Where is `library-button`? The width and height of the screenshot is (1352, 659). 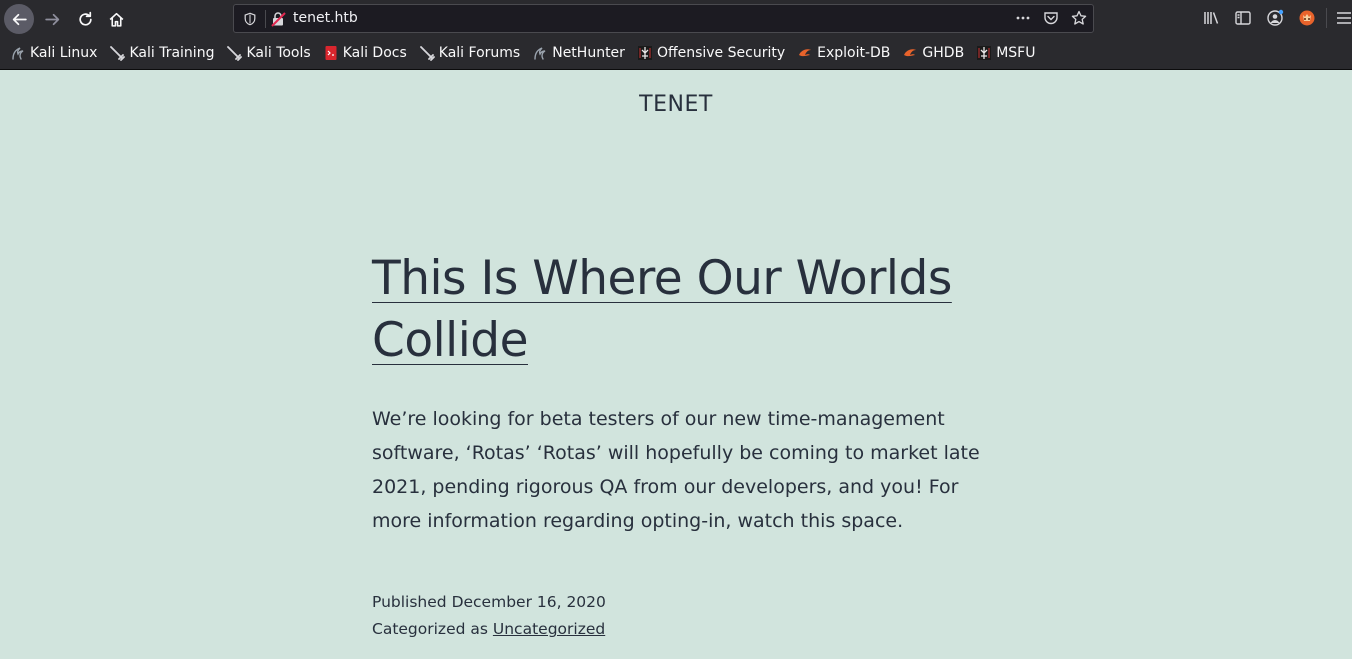 library-button is located at coordinates (1211, 18).